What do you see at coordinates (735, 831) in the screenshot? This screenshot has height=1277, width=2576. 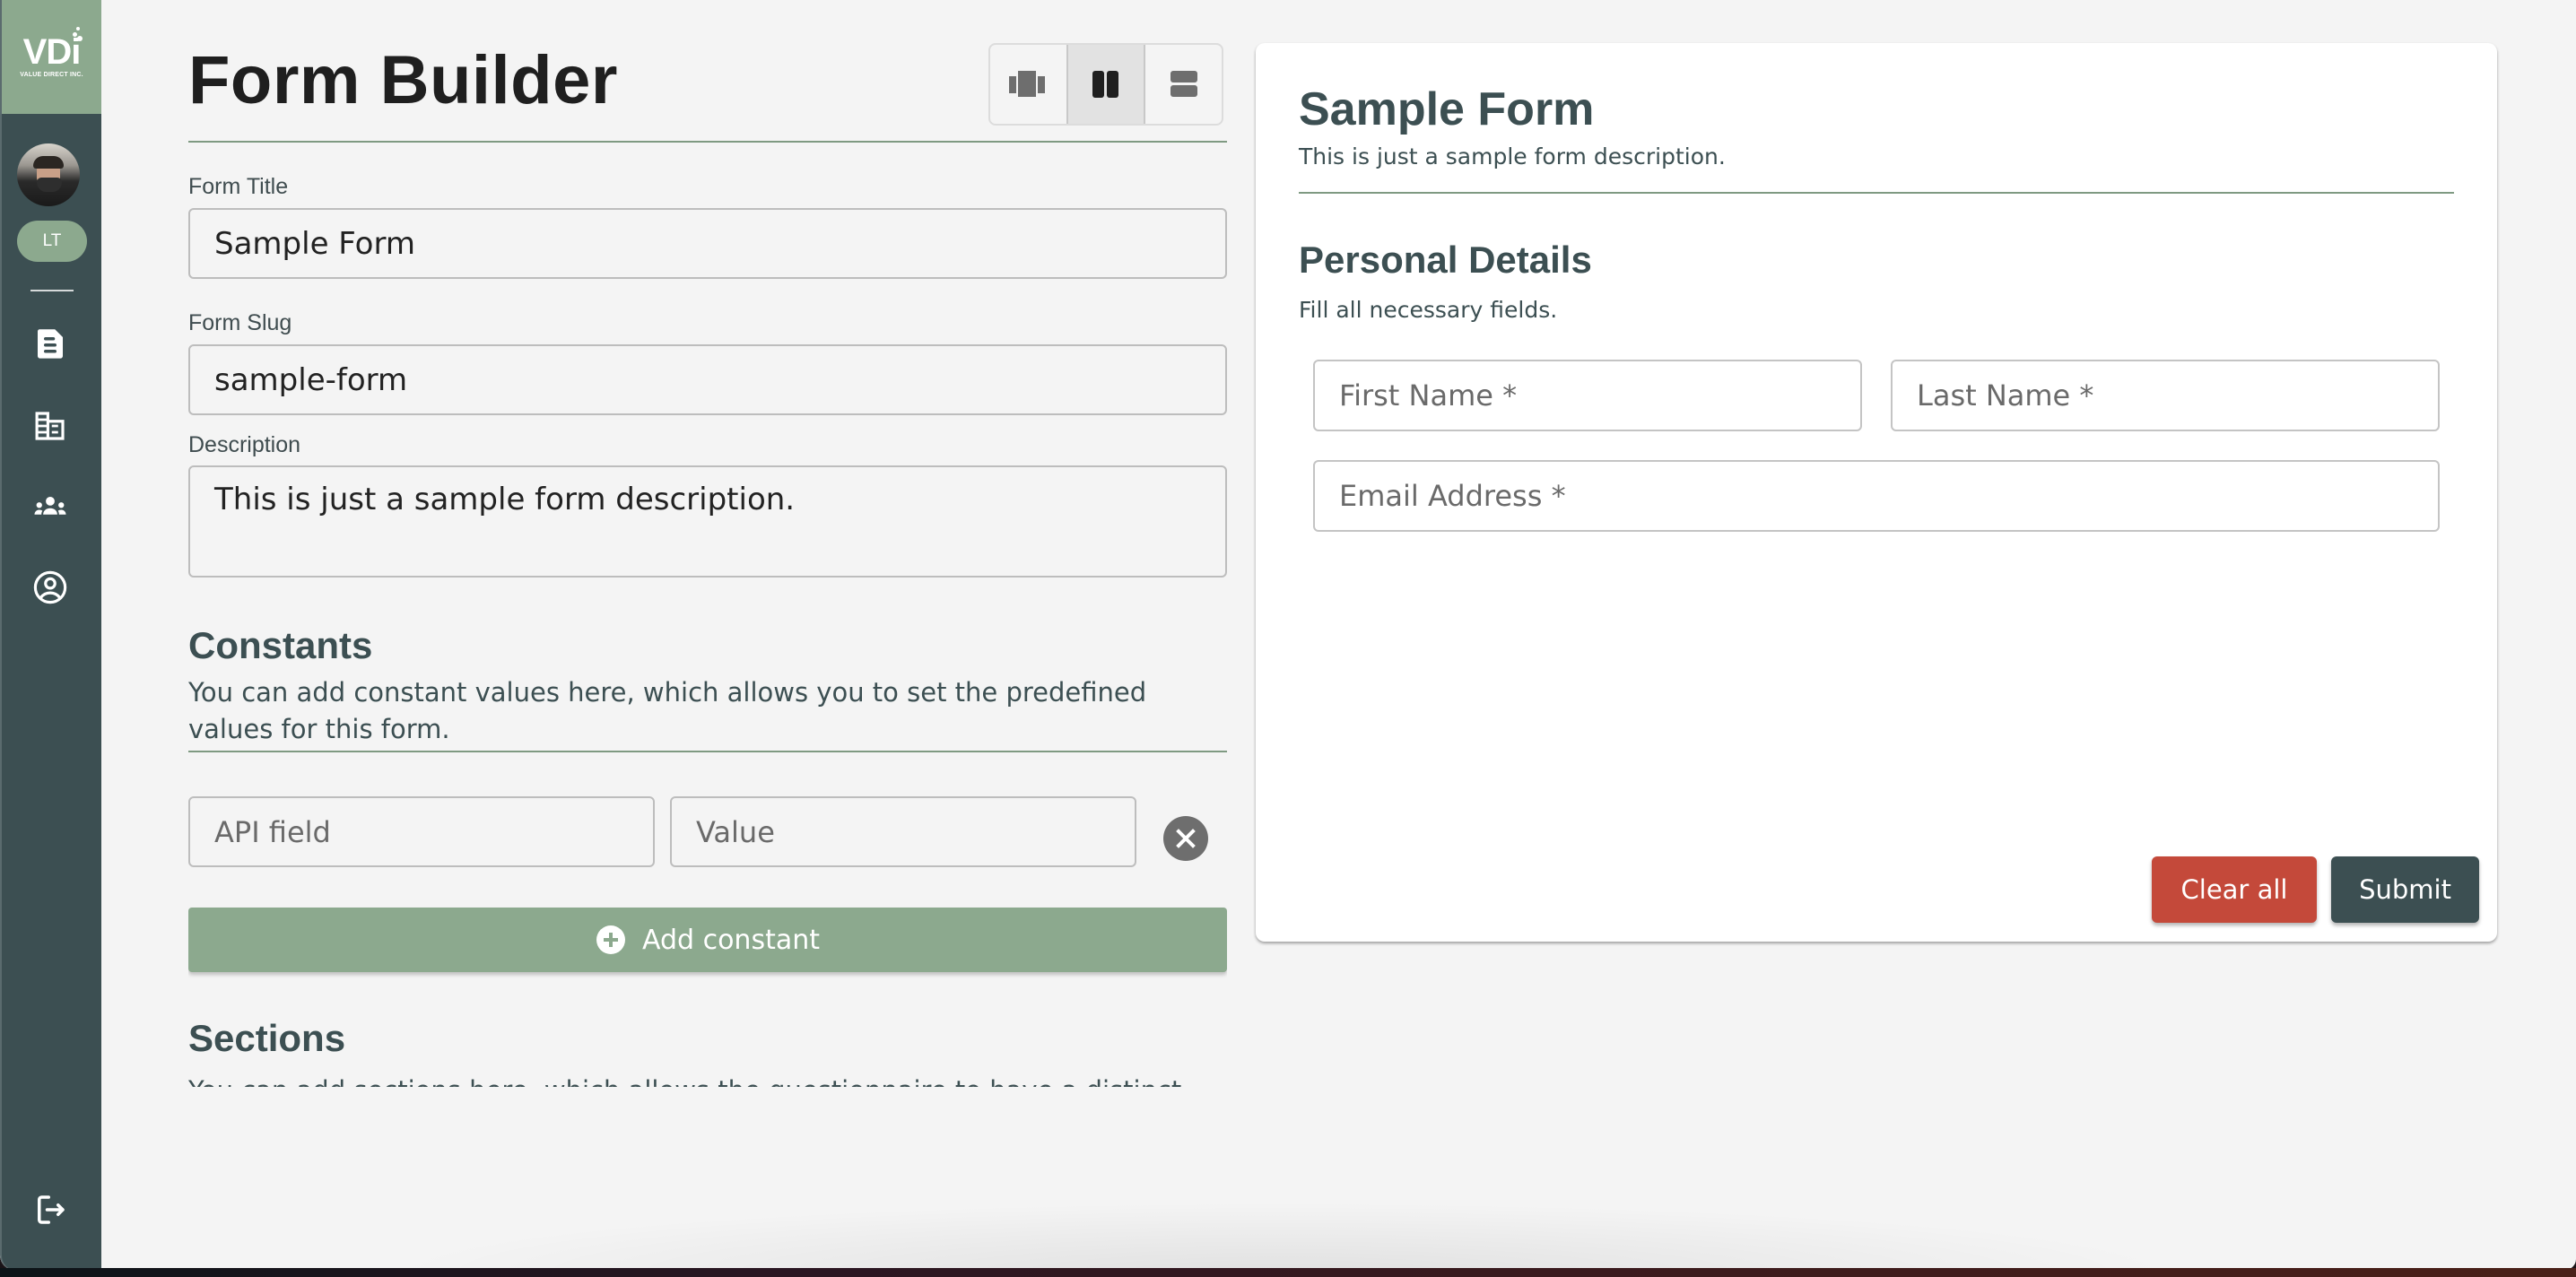 I see `value-placeholder: Value` at bounding box center [735, 831].